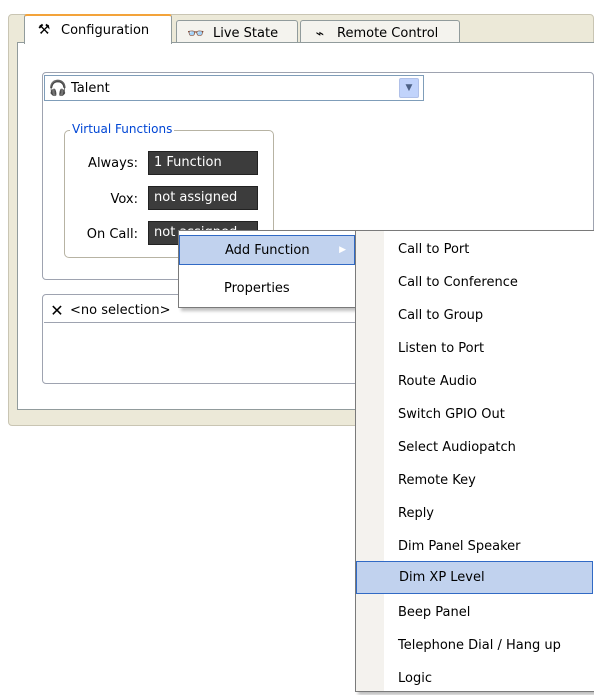 This screenshot has height=695, width=594. What do you see at coordinates (320, 33) in the screenshot?
I see `remote-icon: ⌁` at bounding box center [320, 33].